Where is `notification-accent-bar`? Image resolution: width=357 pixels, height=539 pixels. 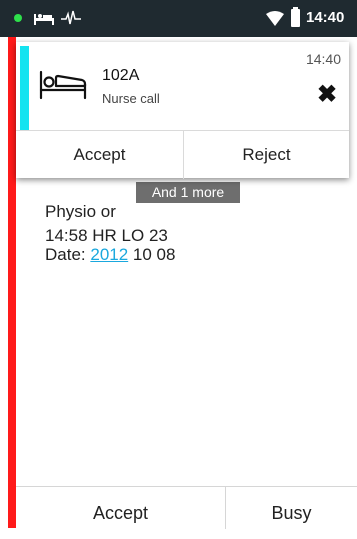 notification-accent-bar is located at coordinates (24, 88).